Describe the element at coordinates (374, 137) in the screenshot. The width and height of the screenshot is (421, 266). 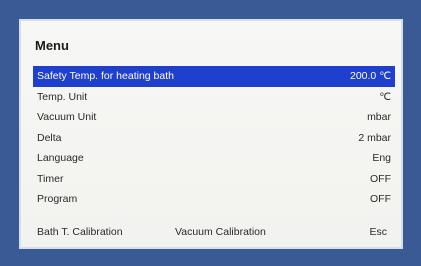
I see `menu-item-value: 2 mbar` at that location.